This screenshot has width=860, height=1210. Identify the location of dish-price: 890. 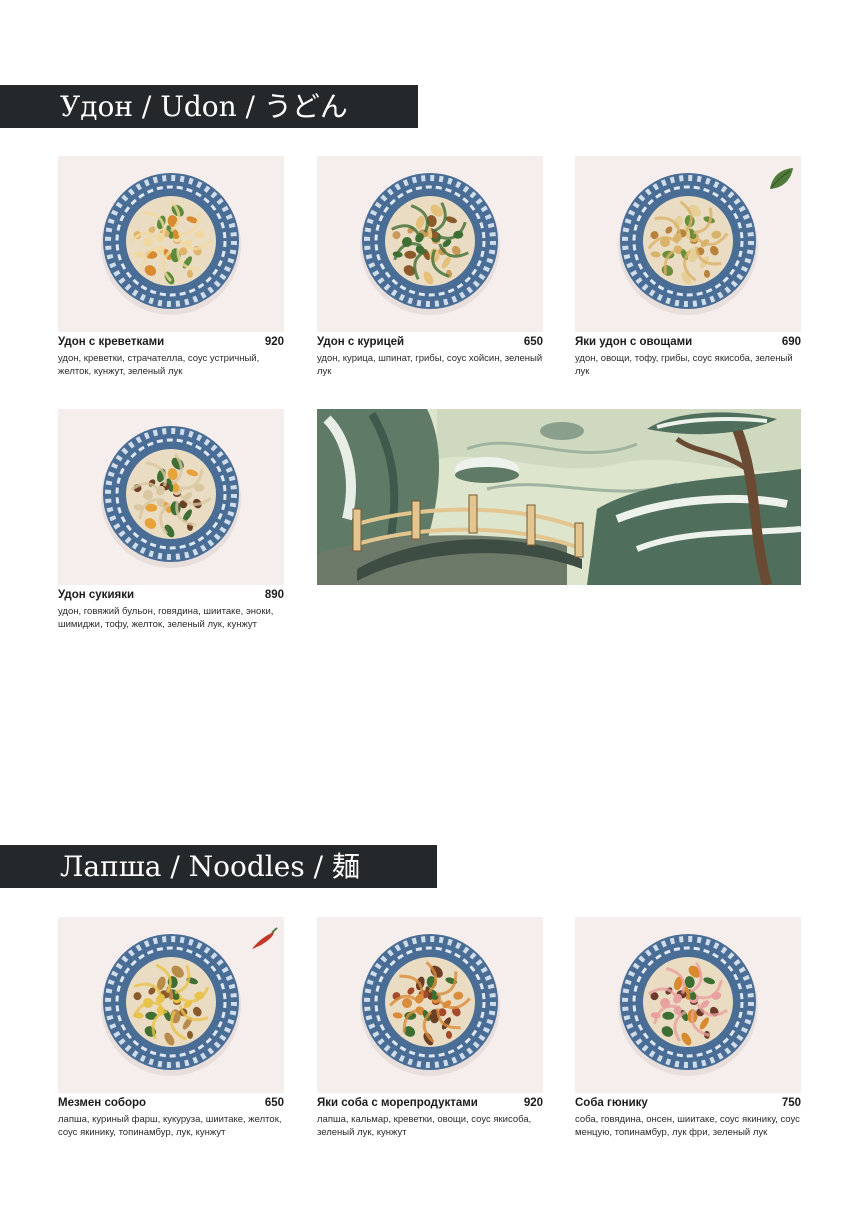
(274, 595).